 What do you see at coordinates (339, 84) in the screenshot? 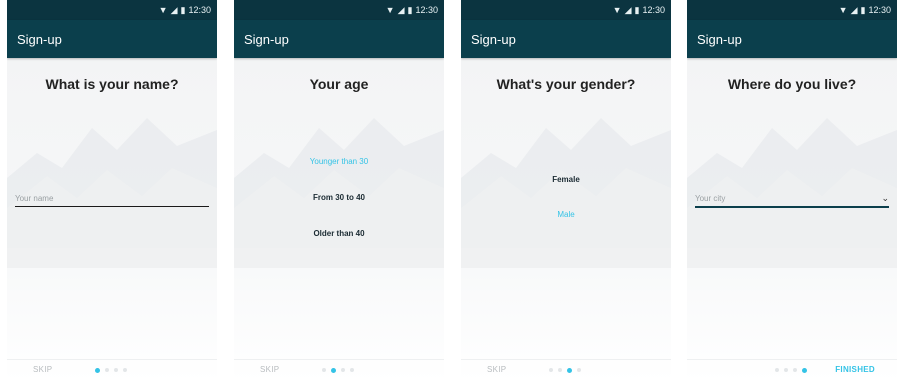
I see `question-title: Your age` at bounding box center [339, 84].